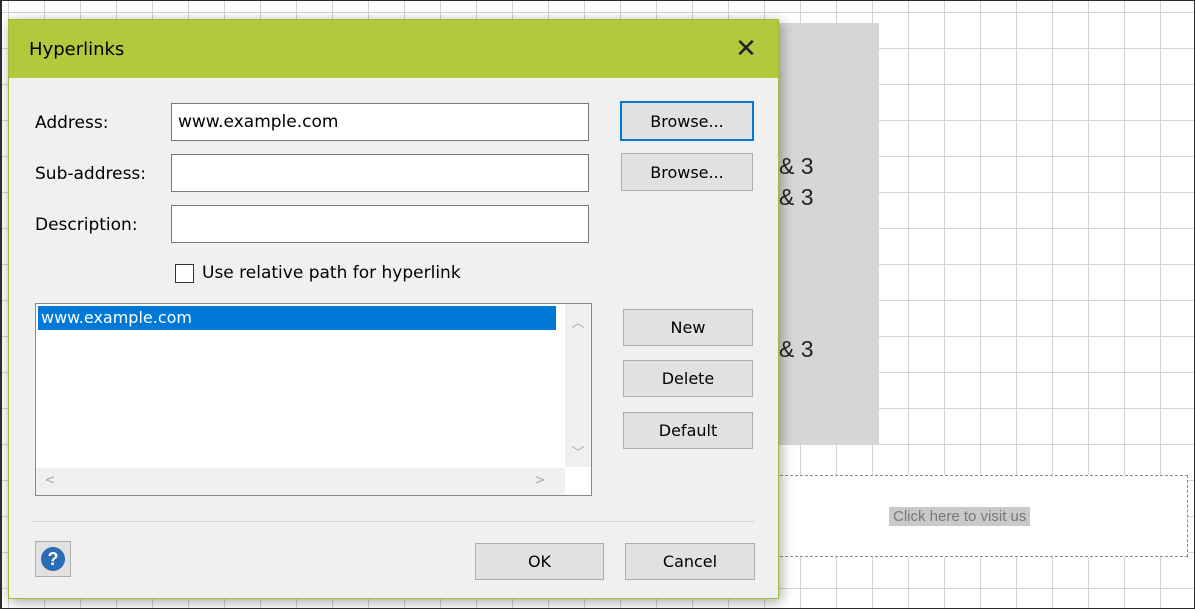  I want to click on close-icon: ✕, so click(746, 49).